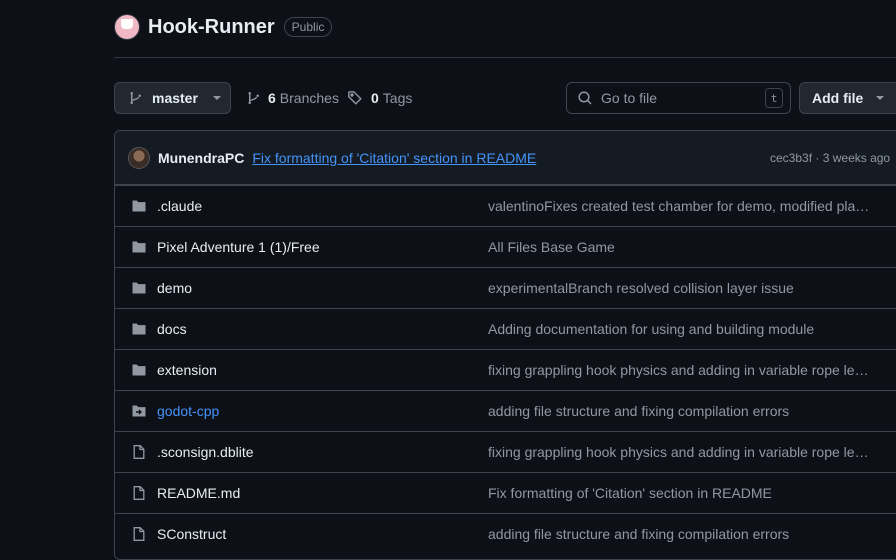 The width and height of the screenshot is (896, 560). I want to click on visibility-badge: Public, so click(308, 27).